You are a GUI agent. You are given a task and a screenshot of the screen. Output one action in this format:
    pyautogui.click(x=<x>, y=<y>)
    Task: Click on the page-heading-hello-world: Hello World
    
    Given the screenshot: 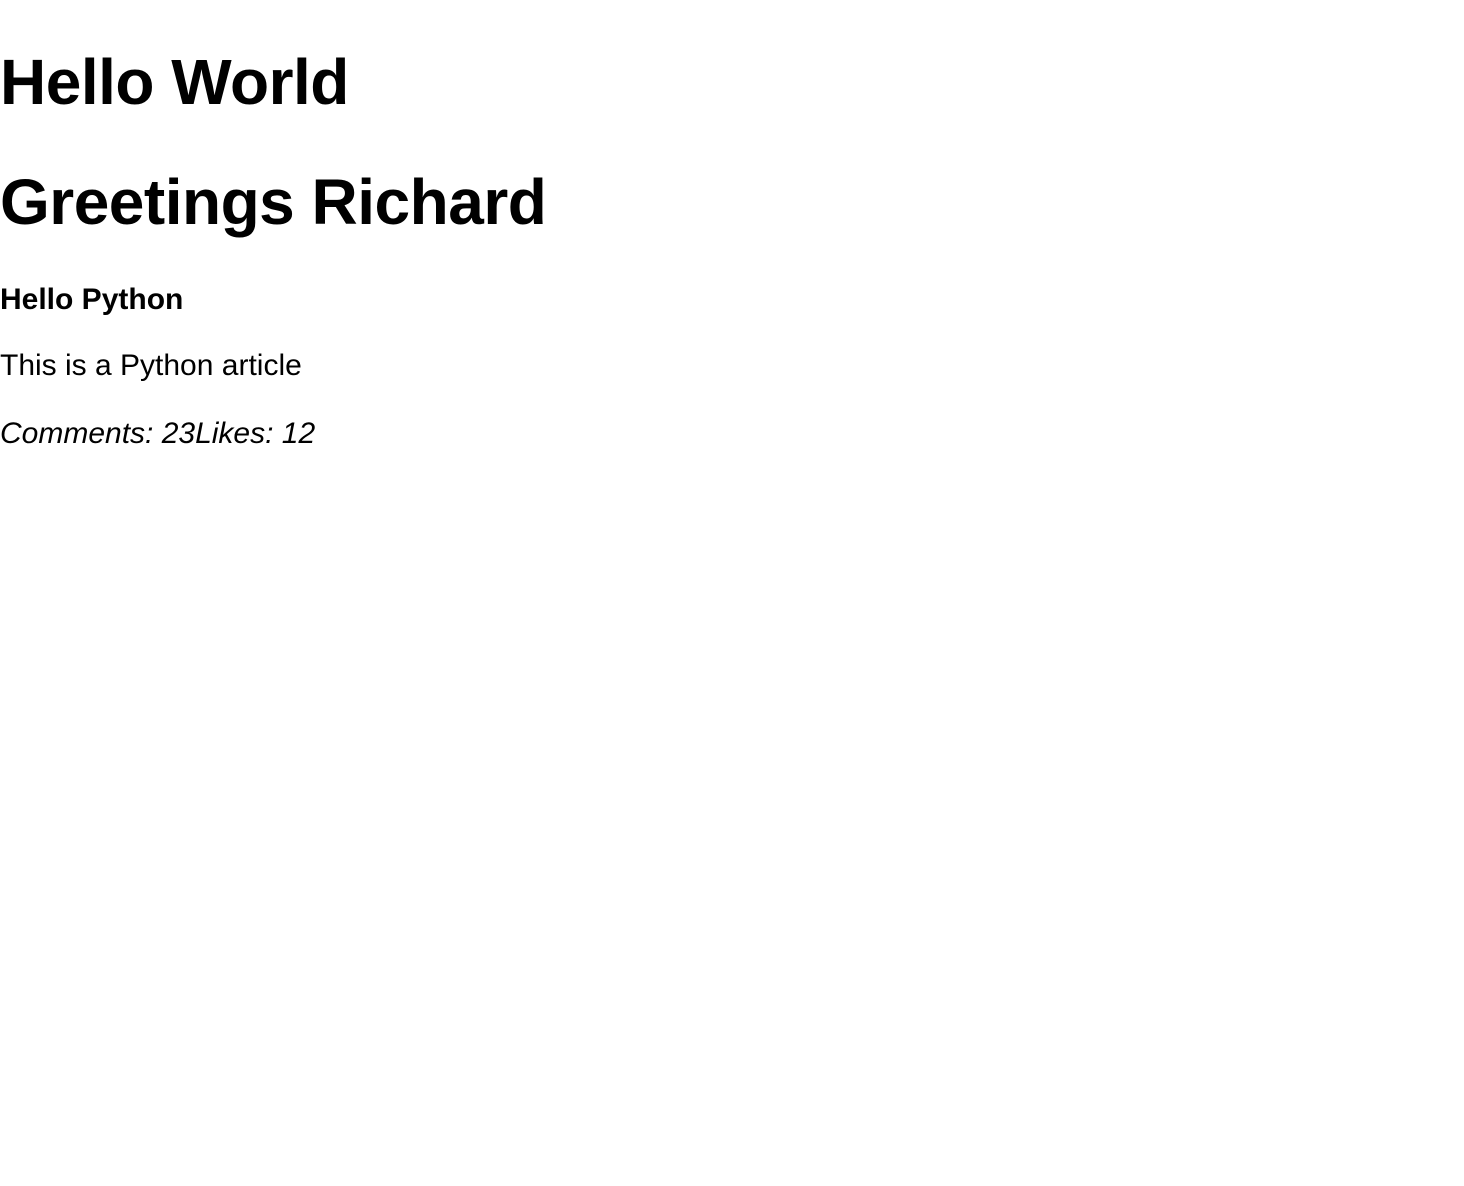 What is the action you would take?
    pyautogui.click(x=174, y=82)
    